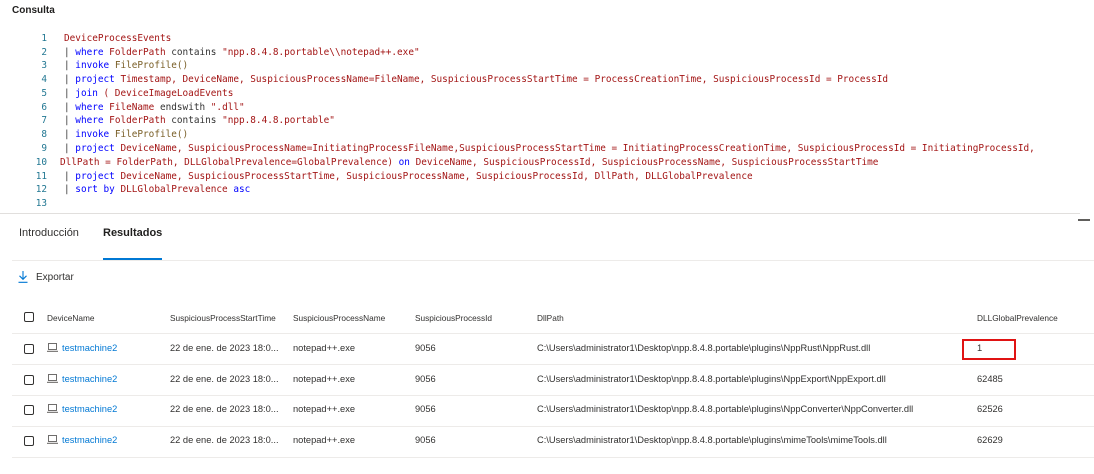 Image resolution: width=1094 pixels, height=474 pixels. I want to click on editor-divider, so click(540, 213).